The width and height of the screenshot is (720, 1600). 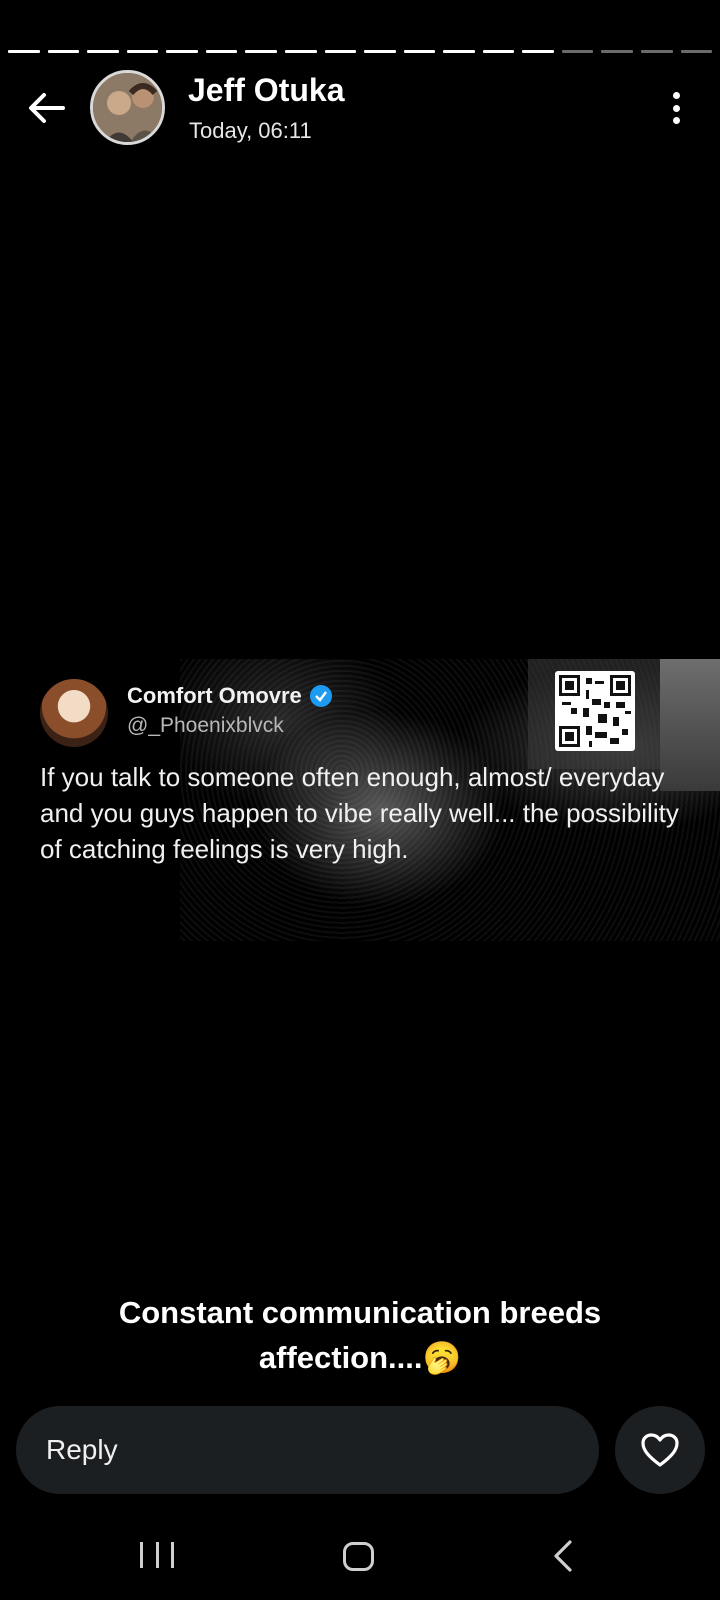 I want to click on post-timestamp: Today, 06:11, so click(x=250, y=130).